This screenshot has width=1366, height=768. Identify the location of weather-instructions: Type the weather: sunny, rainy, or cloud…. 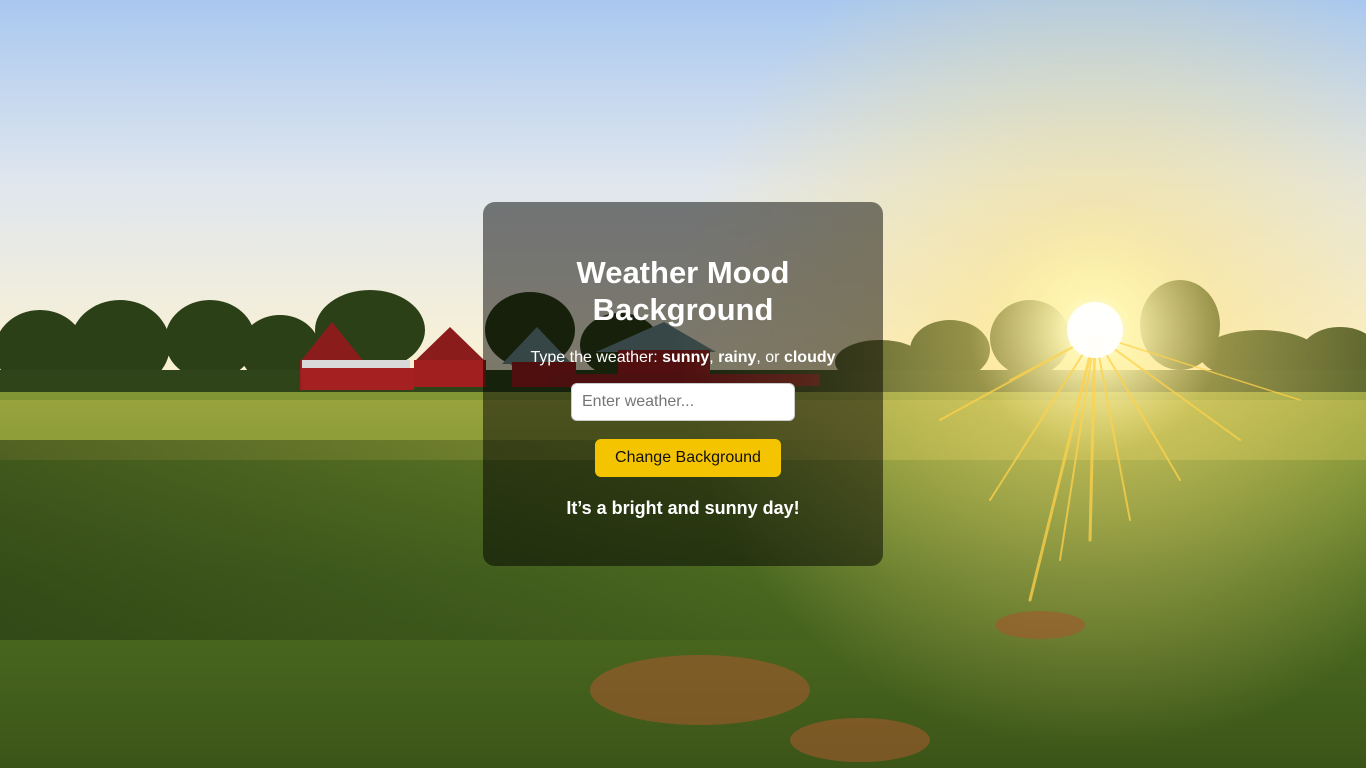
(683, 358).